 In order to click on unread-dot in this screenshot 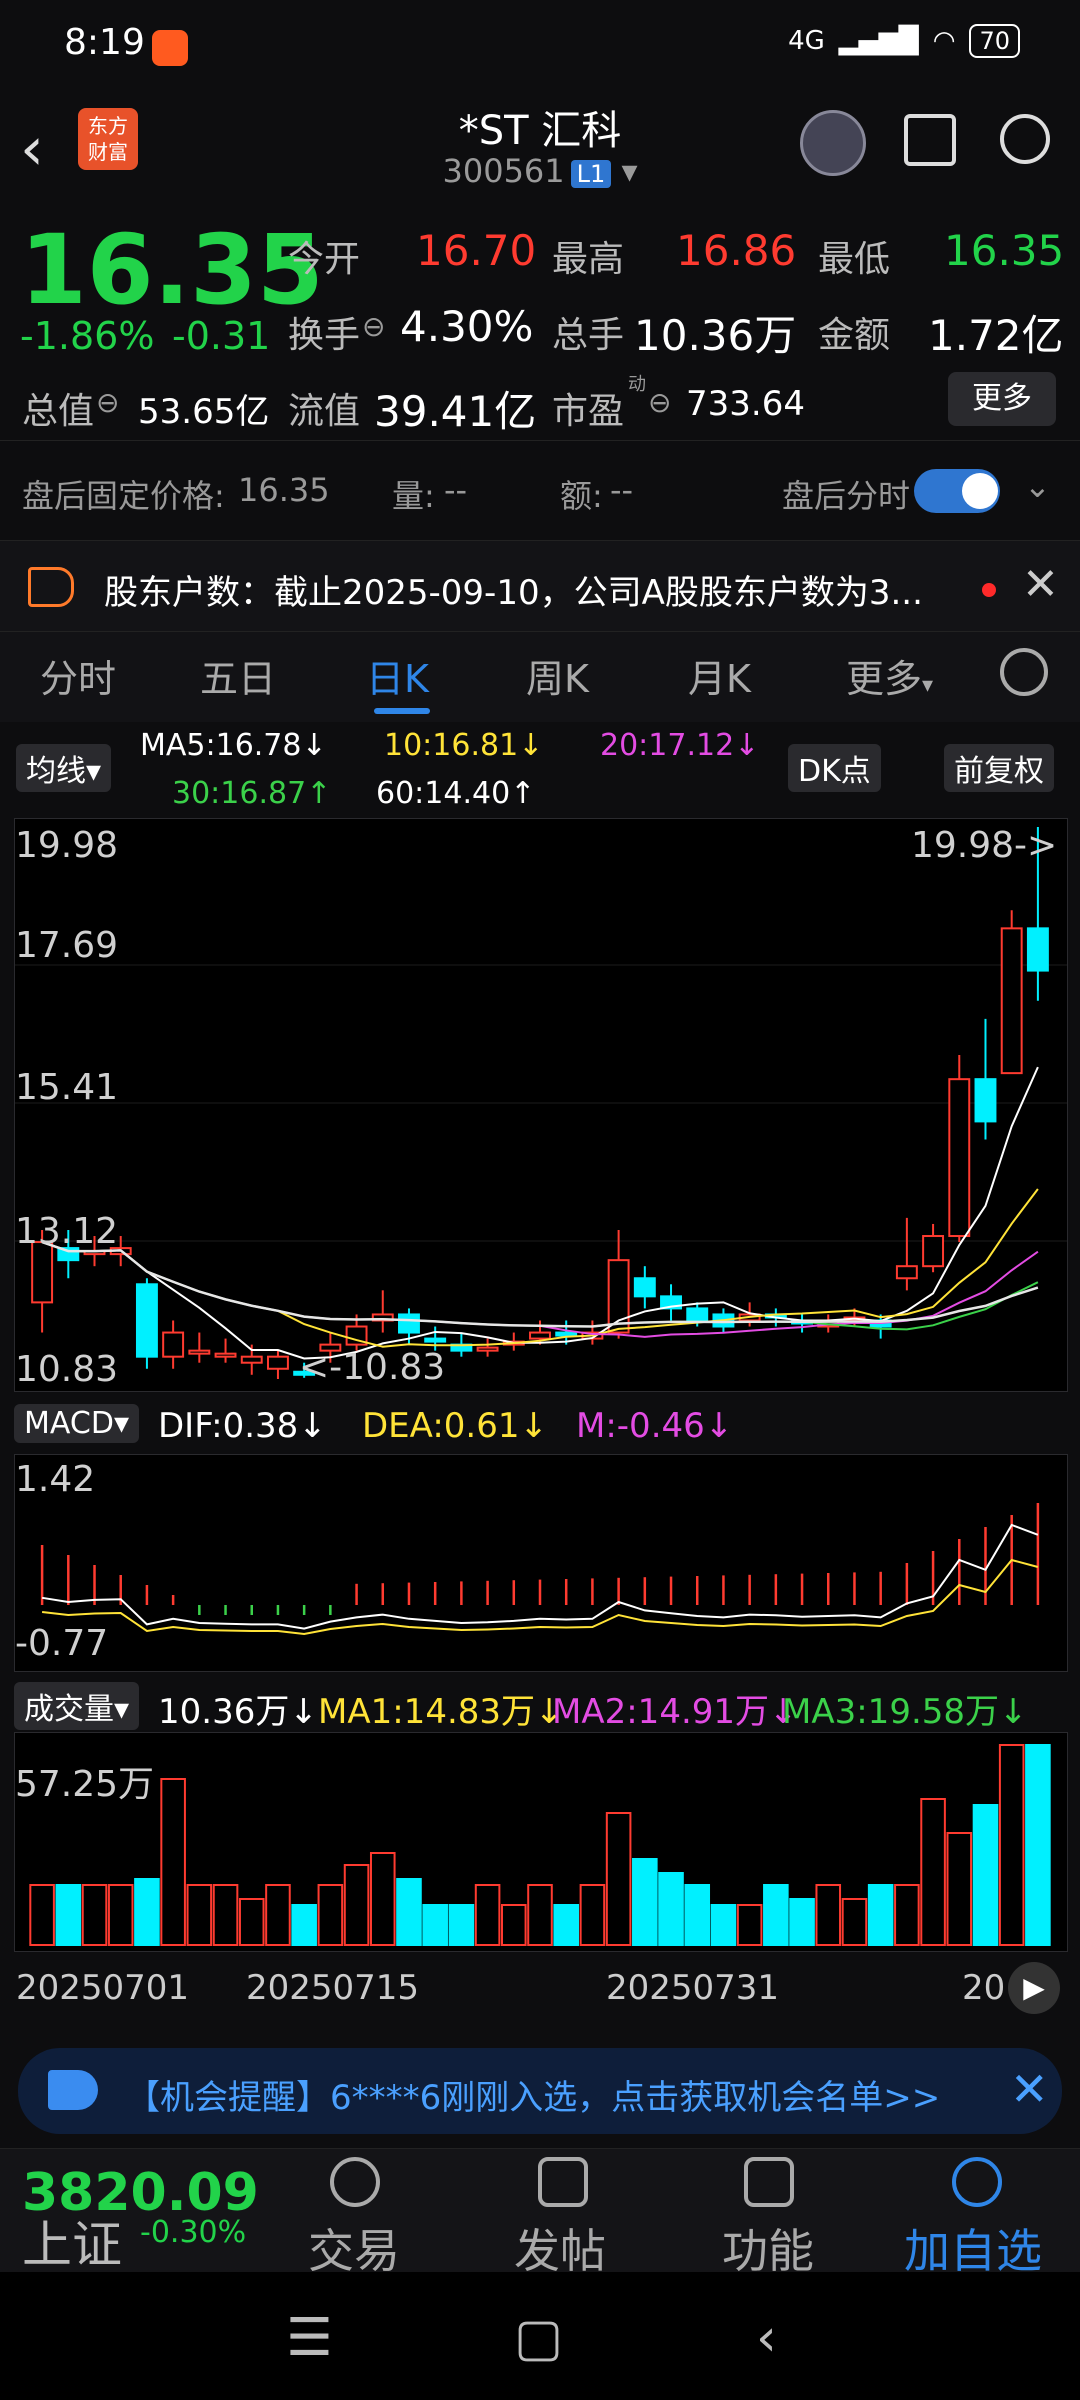, I will do `click(989, 590)`.